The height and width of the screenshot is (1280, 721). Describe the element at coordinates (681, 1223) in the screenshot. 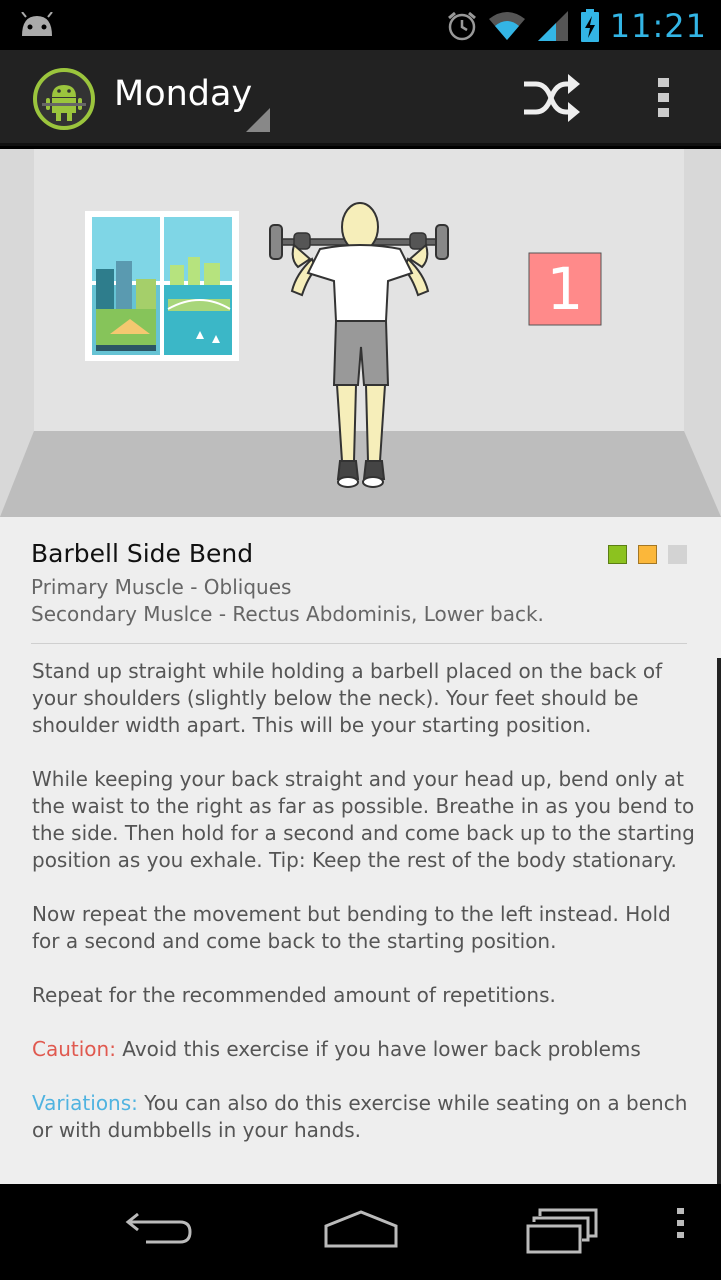

I see `menu-icon` at that location.